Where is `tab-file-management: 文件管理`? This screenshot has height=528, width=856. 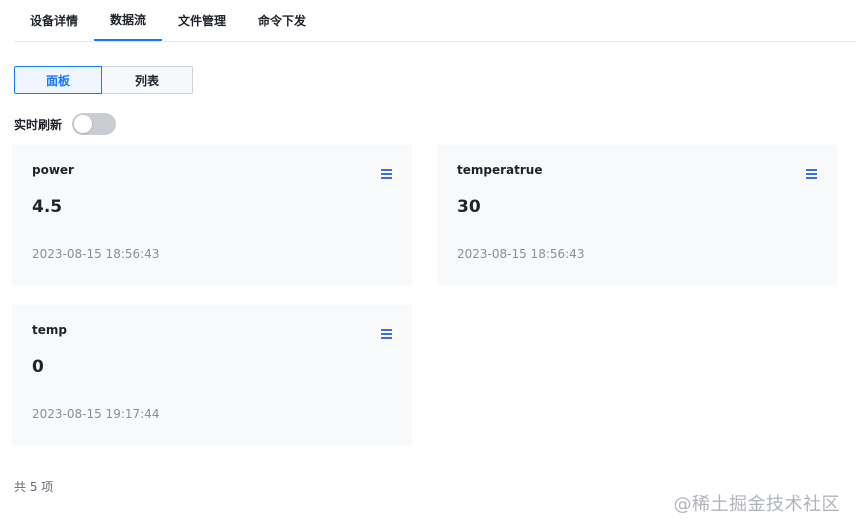 tab-file-management: 文件管理 is located at coordinates (202, 20).